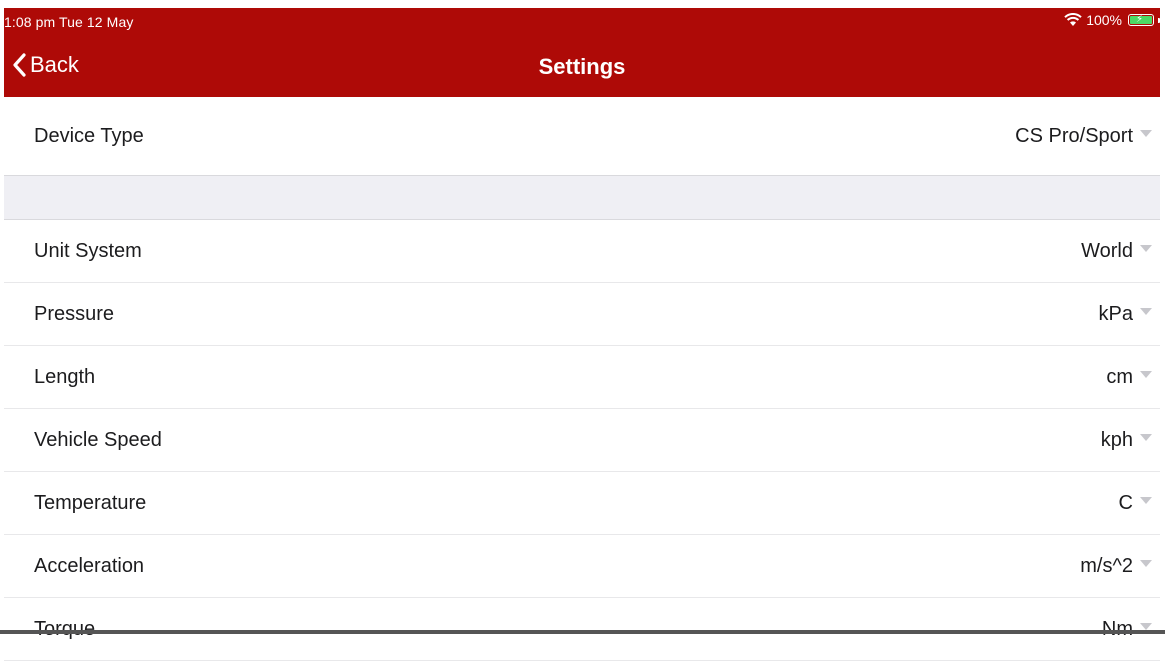 This screenshot has height=661, width=1165. What do you see at coordinates (582, 23) in the screenshot?
I see `status-bar: 1:08 pm Tue 12 May 100% ⚡` at bounding box center [582, 23].